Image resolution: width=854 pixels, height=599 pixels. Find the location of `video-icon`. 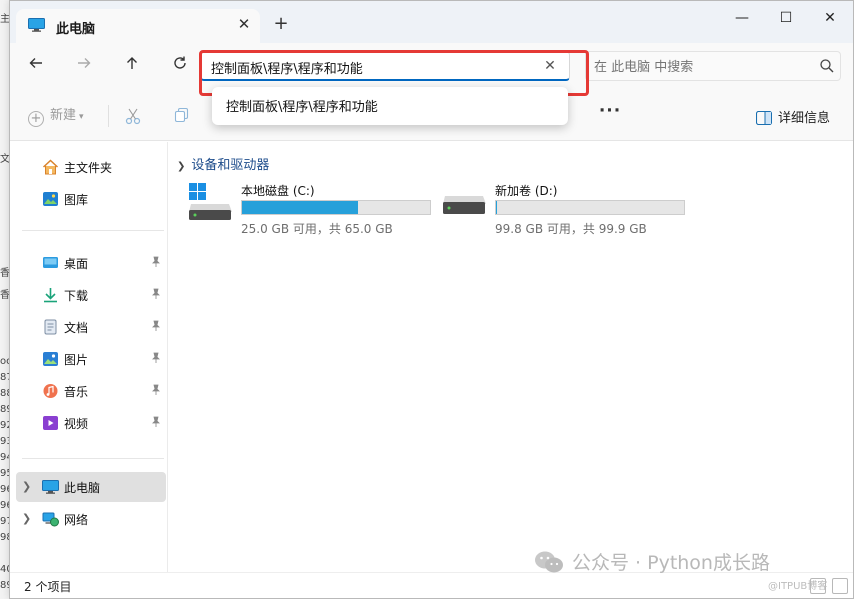

video-icon is located at coordinates (50, 423).